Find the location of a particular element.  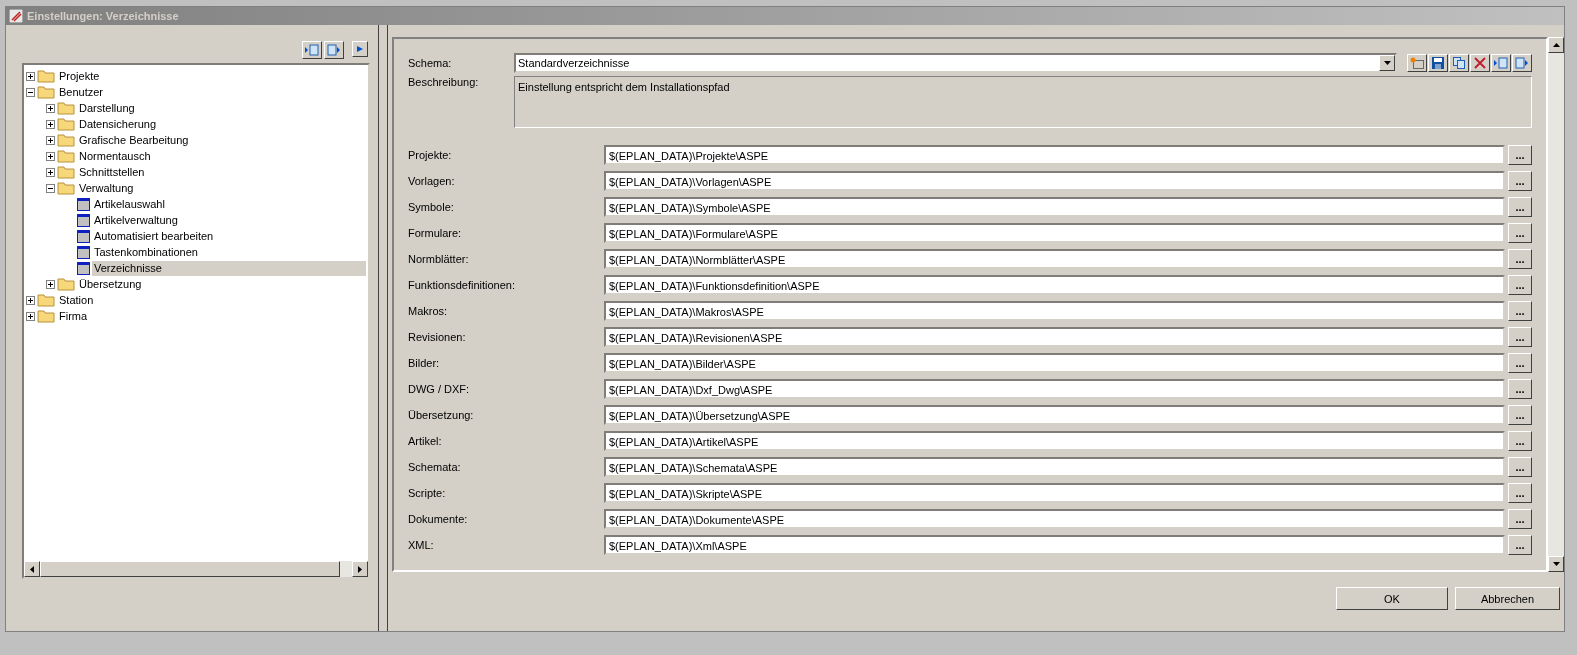

path-field: $(EPLAN_DATA)\Dxf_Dwg\ASPE is located at coordinates (1054, 389).